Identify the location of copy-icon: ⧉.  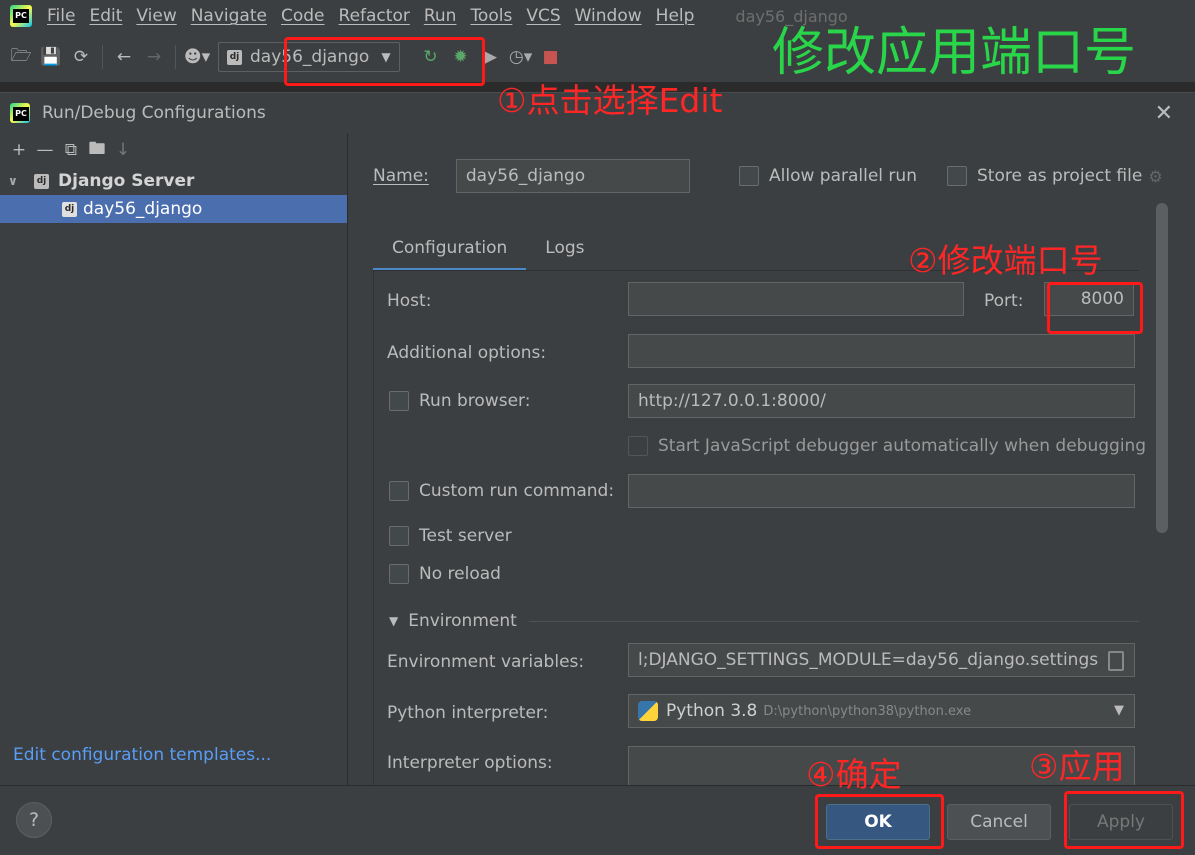
(71, 150).